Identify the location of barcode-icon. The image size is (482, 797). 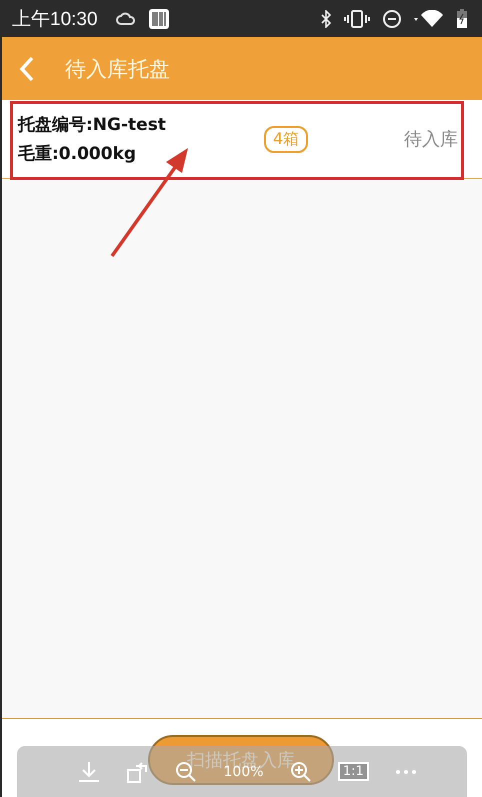
(159, 19).